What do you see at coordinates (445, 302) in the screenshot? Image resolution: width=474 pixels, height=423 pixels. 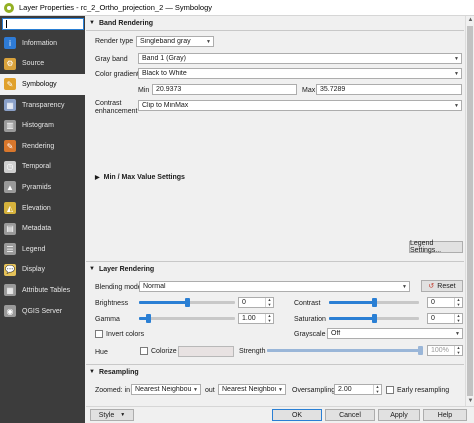 I see `contrast-spinbox: 0 ▲ ▼` at bounding box center [445, 302].